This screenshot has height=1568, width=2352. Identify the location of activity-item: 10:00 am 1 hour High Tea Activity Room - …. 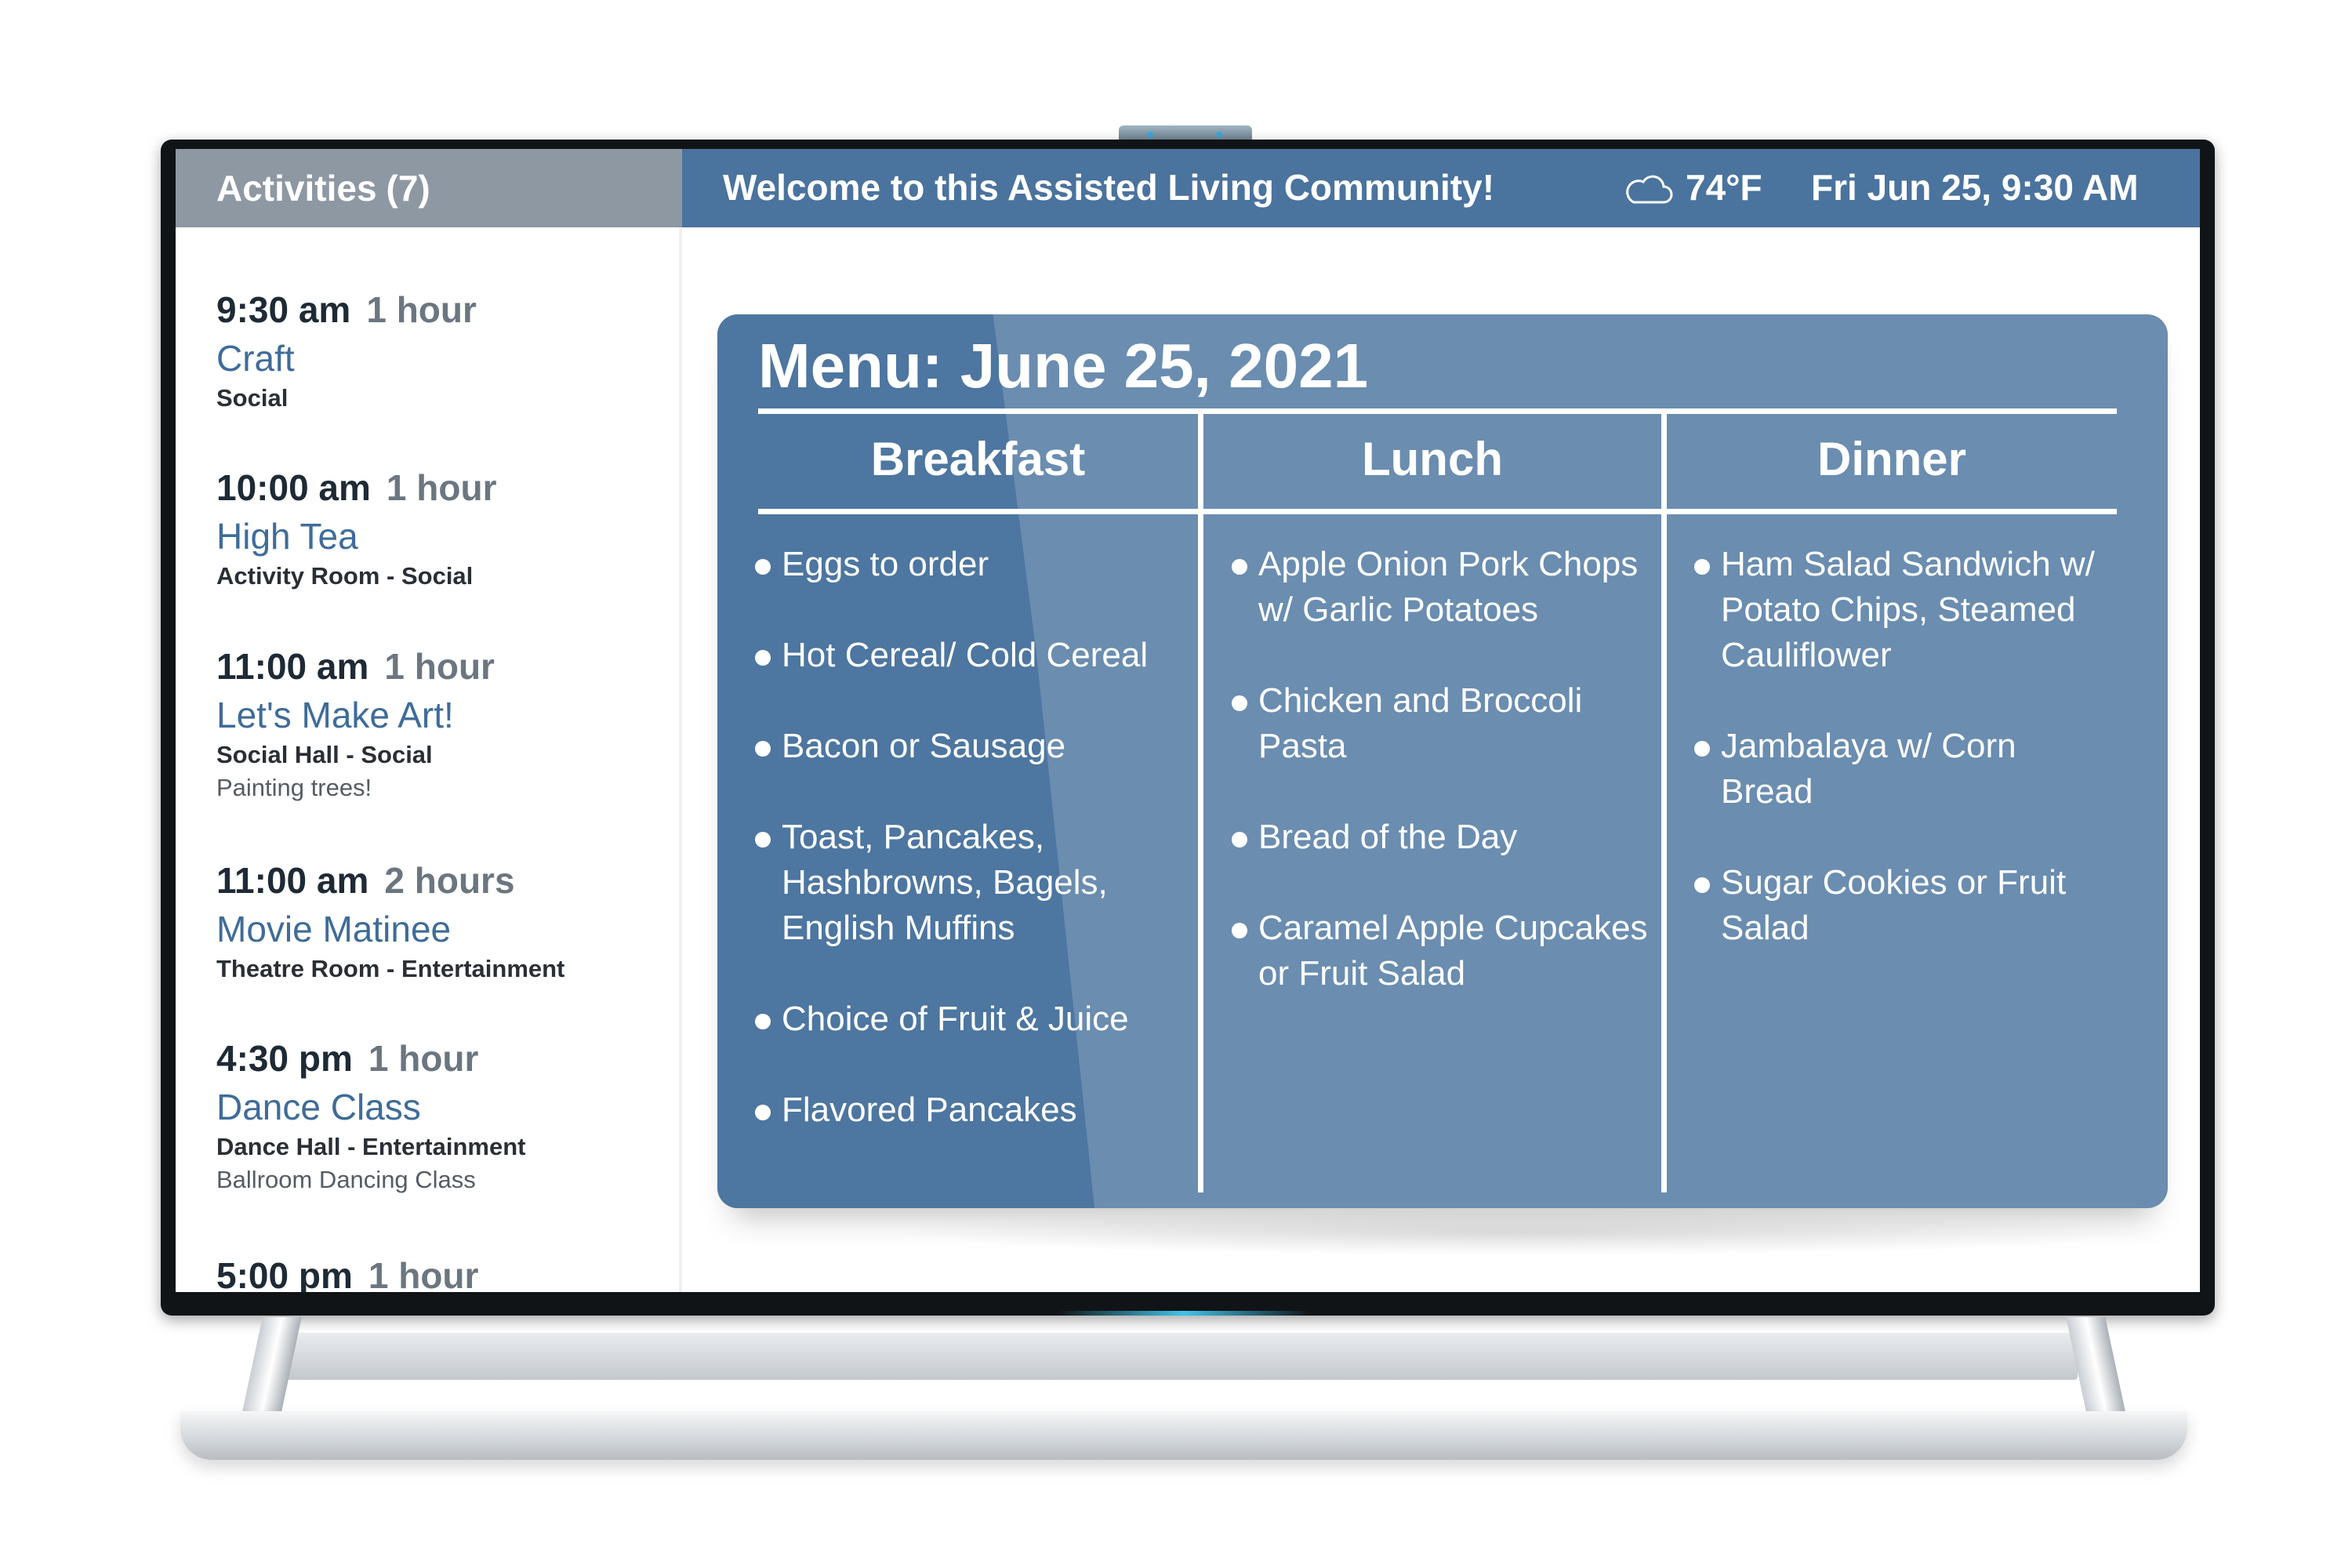
(356, 528).